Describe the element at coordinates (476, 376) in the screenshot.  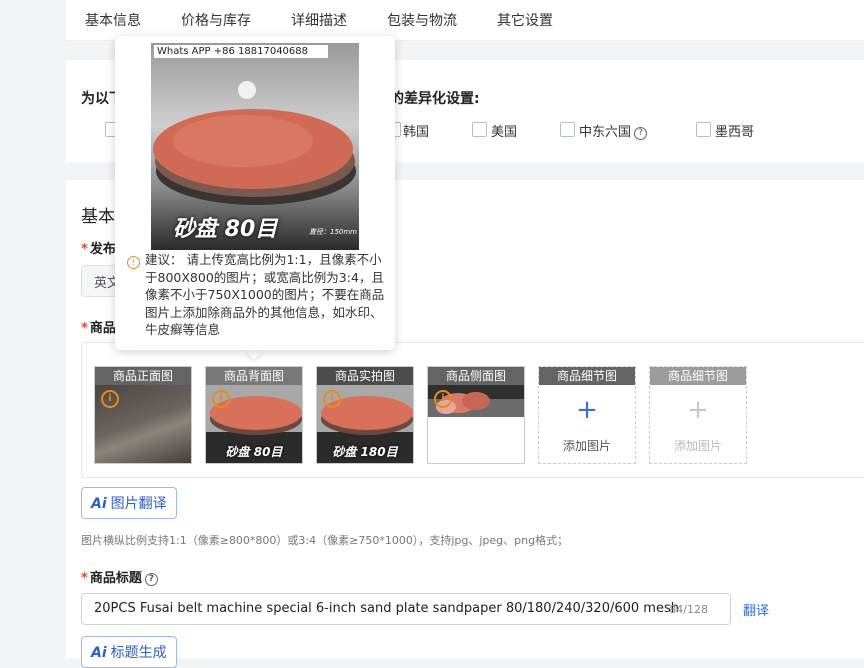
I see `slot-label: 商品侧面图` at that location.